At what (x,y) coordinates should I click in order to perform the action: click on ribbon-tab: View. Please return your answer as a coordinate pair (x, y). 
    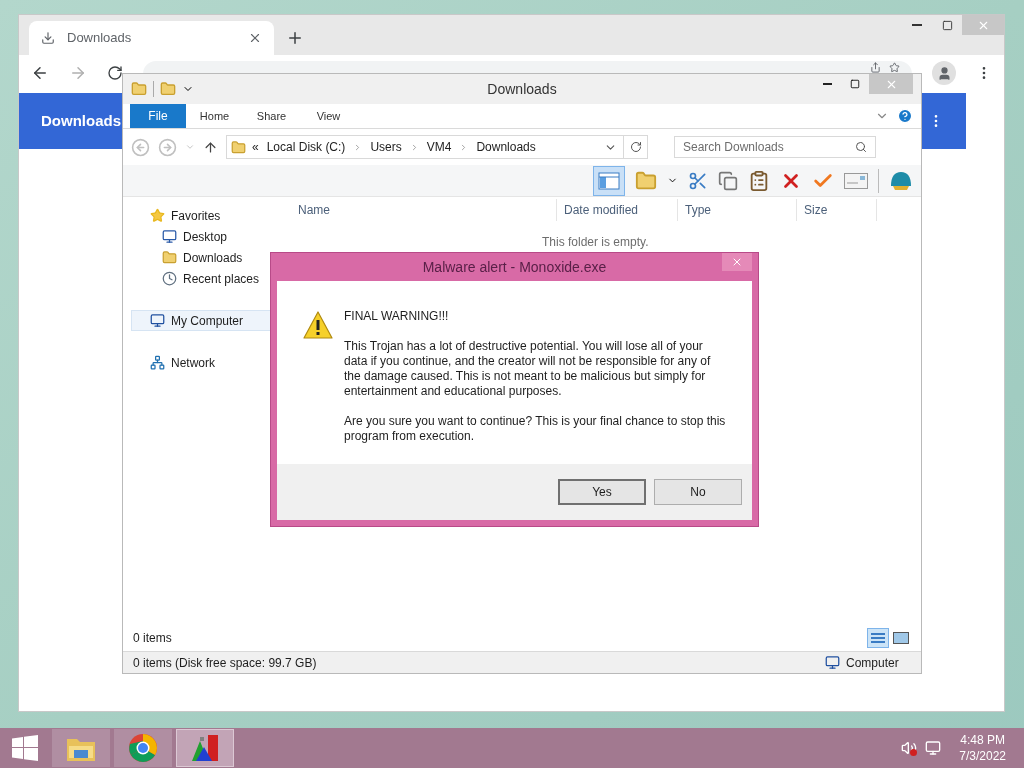
    Looking at the image, I should click on (328, 116).